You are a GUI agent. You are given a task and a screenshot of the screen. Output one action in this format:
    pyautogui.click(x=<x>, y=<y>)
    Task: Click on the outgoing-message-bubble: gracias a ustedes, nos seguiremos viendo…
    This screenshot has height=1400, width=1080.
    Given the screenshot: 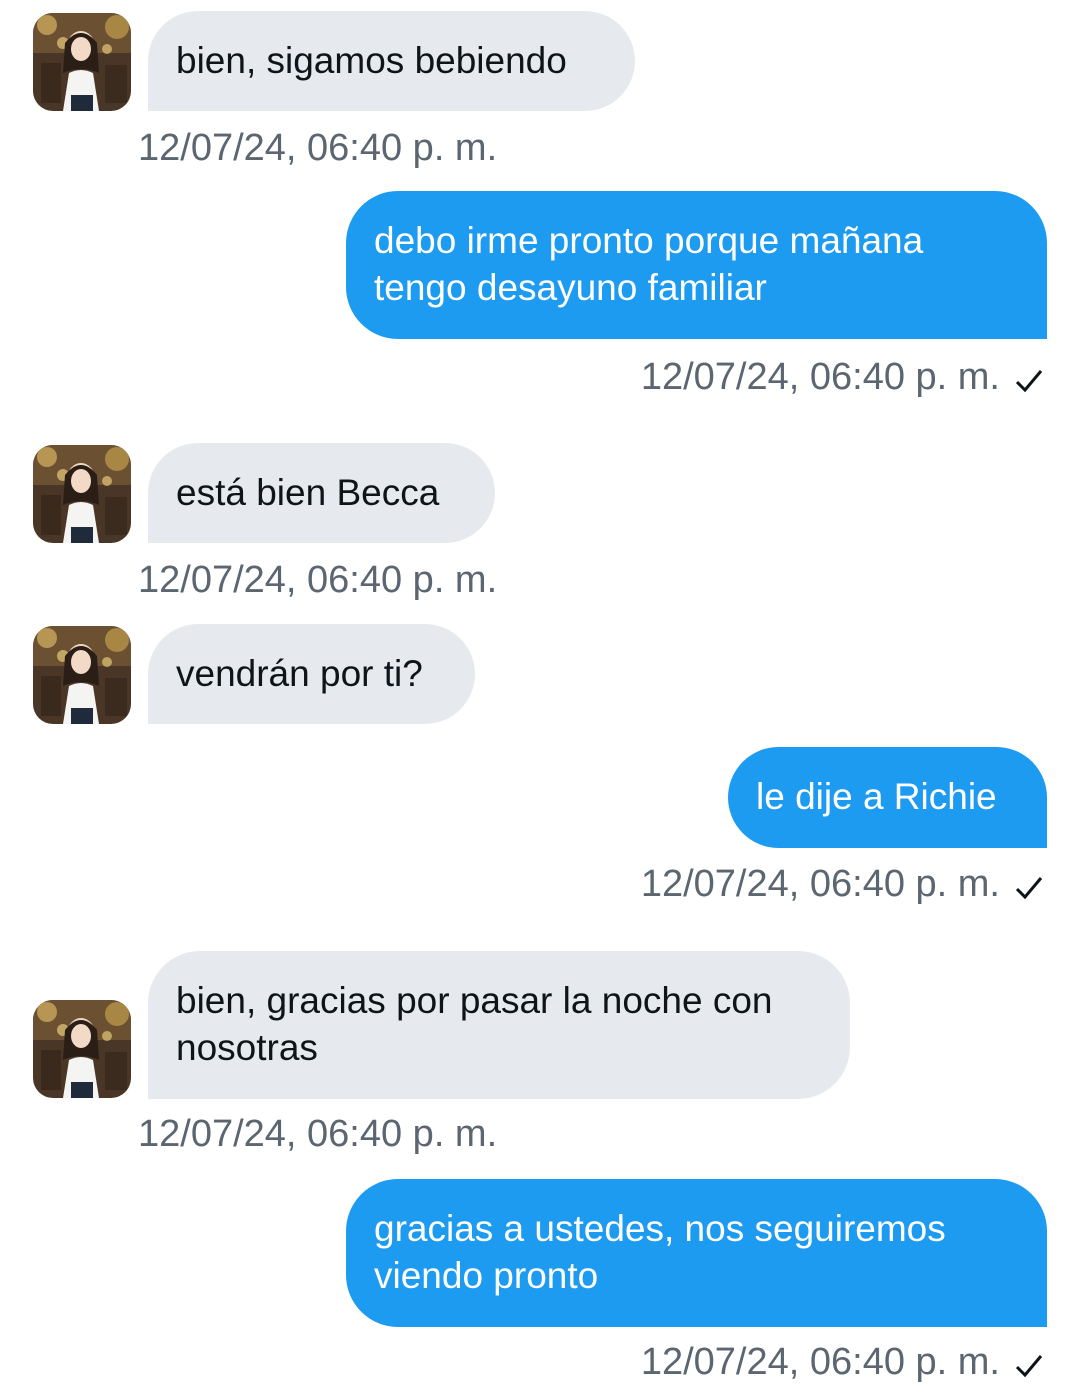 What is the action you would take?
    pyautogui.click(x=696, y=1253)
    